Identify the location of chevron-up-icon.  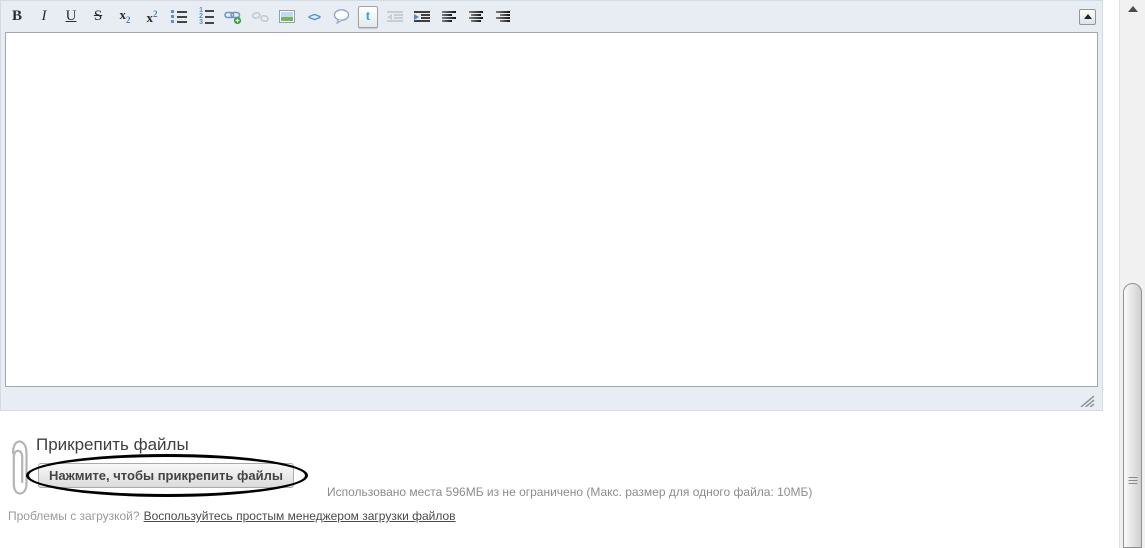
(1087, 16).